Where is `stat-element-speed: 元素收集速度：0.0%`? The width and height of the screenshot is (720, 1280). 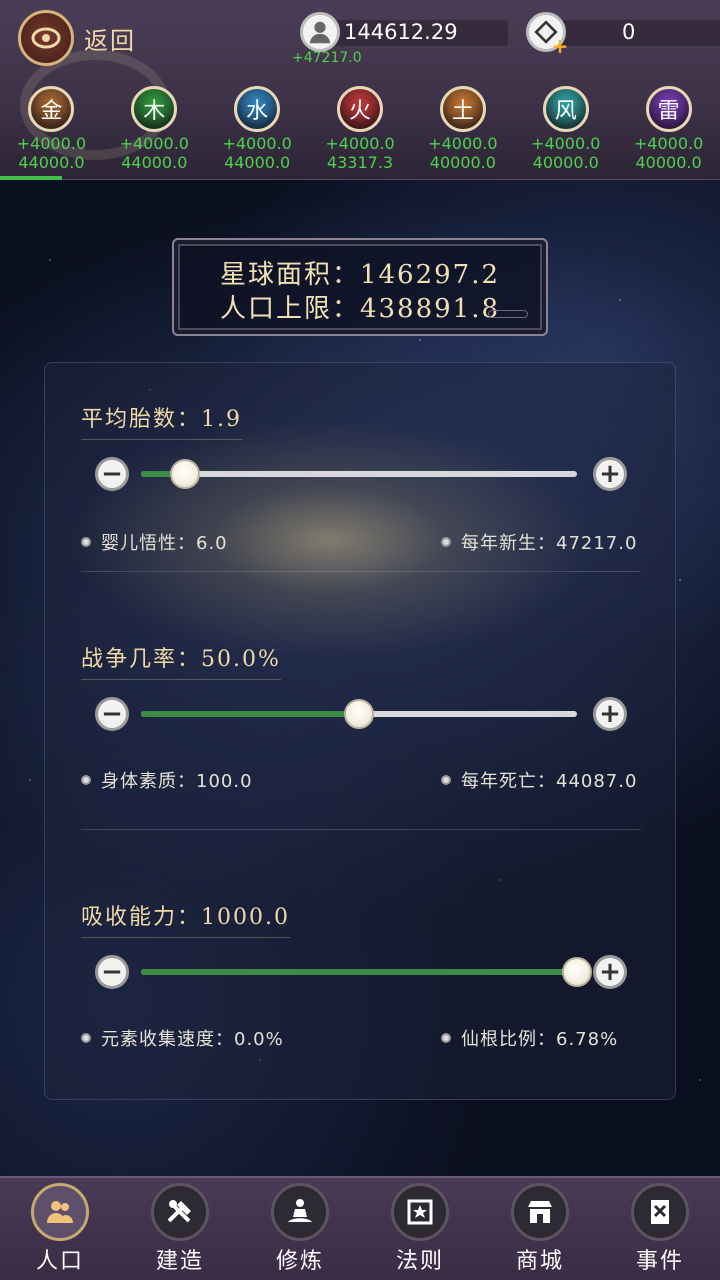 stat-element-speed: 元素收集速度：0.0% is located at coordinates (182, 1038).